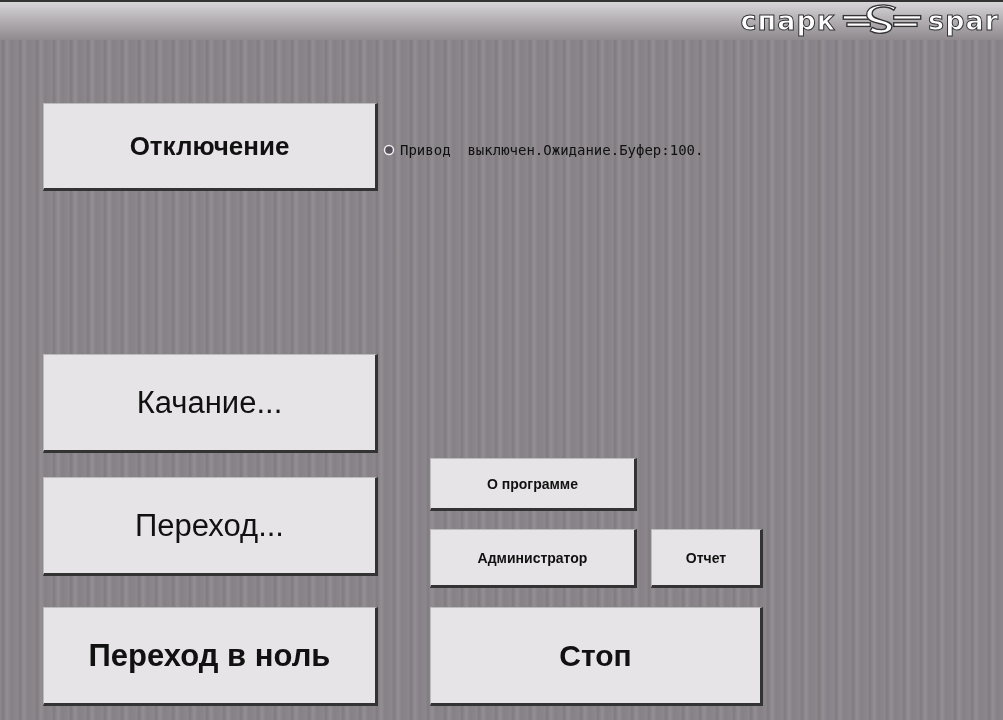 This screenshot has height=720, width=1003. Describe the element at coordinates (533, 484) in the screenshot. I see `about-button: О программе` at that location.